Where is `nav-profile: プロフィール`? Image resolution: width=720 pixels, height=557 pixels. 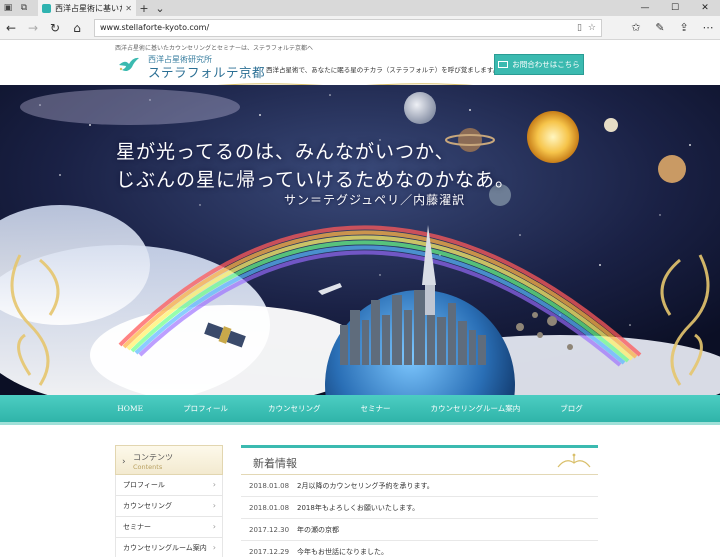
nav-profile: プロフィール is located at coordinates (205, 408).